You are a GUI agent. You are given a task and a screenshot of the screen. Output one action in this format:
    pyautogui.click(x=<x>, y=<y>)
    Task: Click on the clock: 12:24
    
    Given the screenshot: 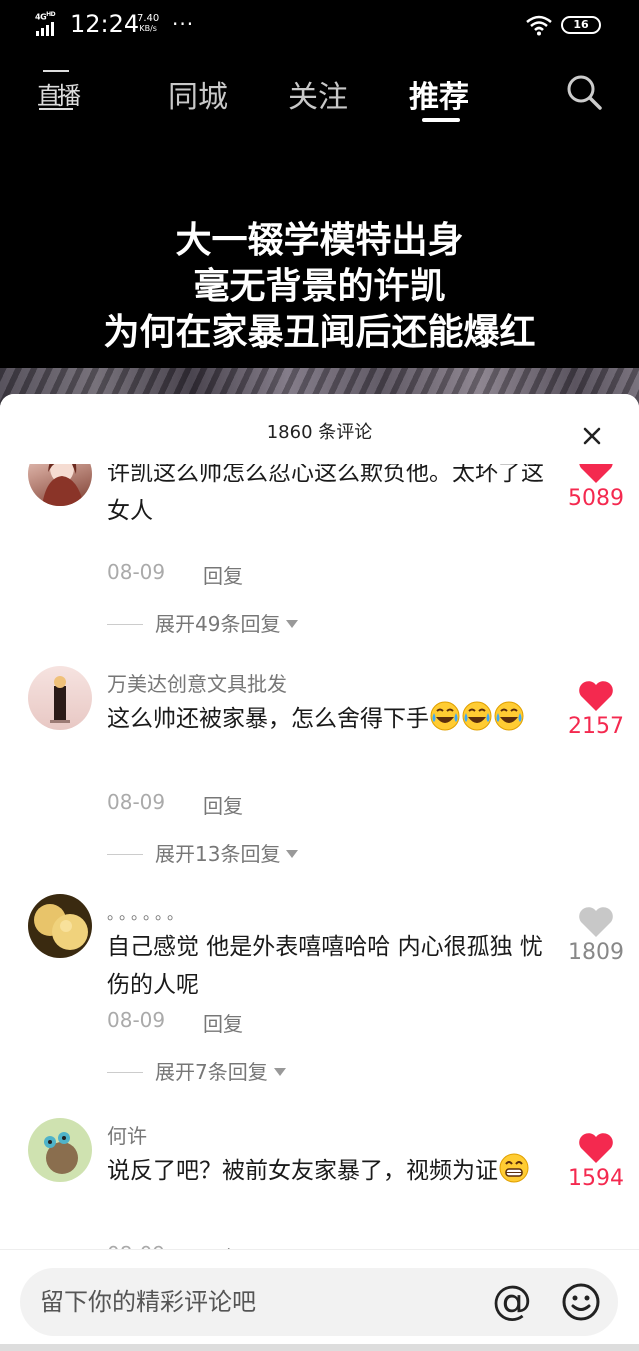 What is the action you would take?
    pyautogui.click(x=105, y=24)
    